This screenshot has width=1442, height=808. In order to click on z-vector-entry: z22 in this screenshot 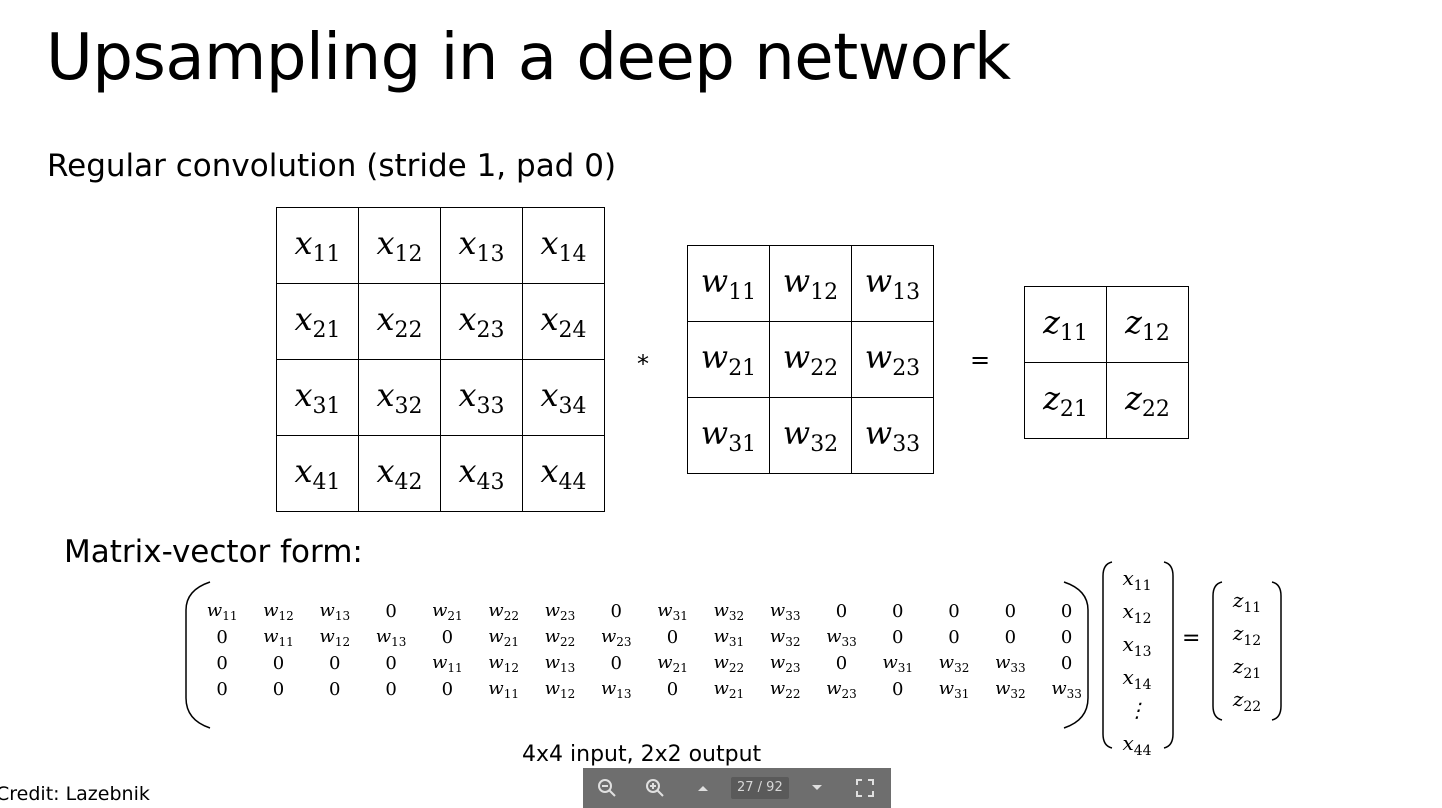, I will do `click(1247, 701)`.